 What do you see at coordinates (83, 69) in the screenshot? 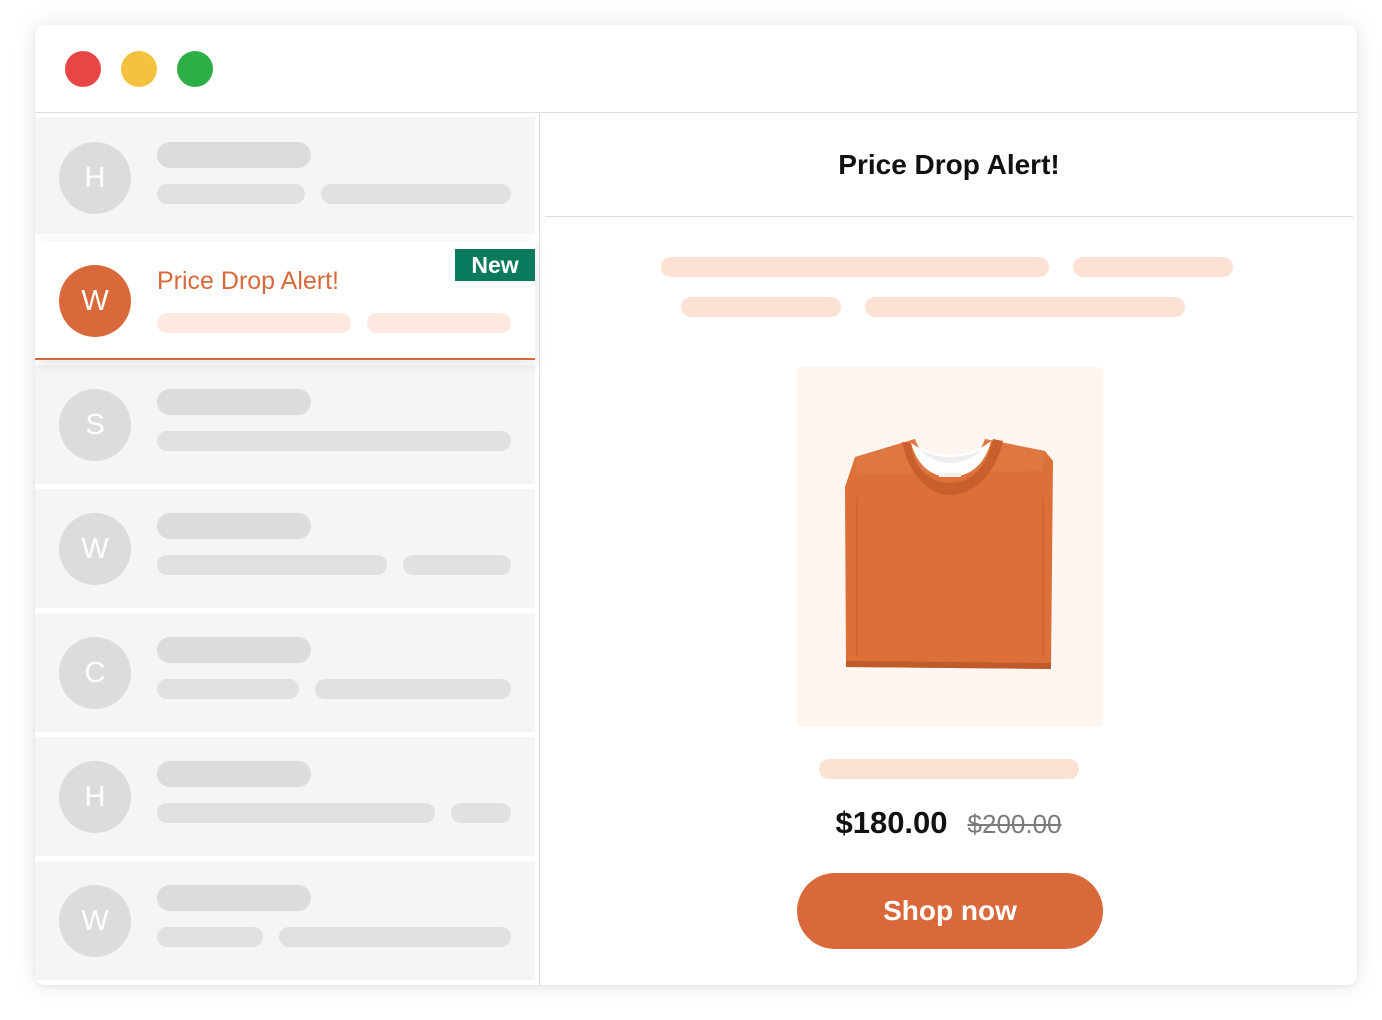
I see `close-window-button` at bounding box center [83, 69].